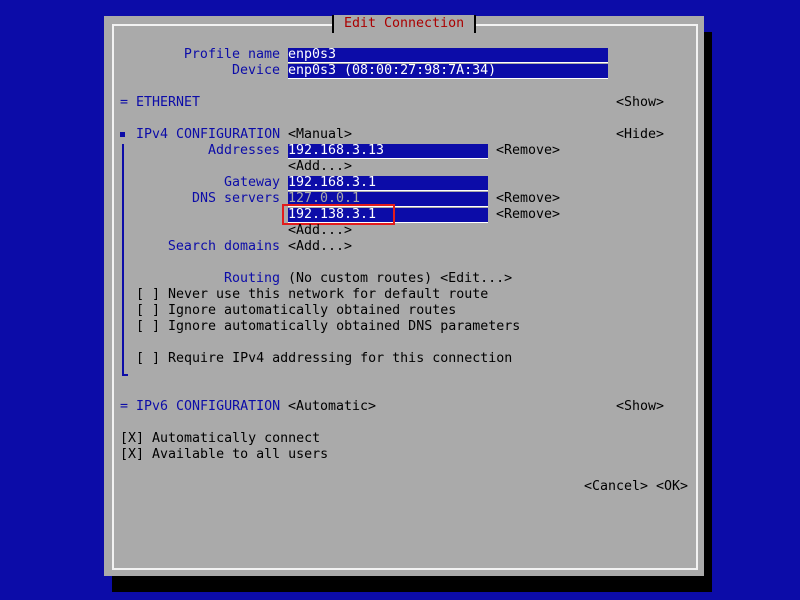 This screenshot has width=800, height=600. I want to click on ipv4-header: IPv4 CONFIGURATION, so click(208, 134).